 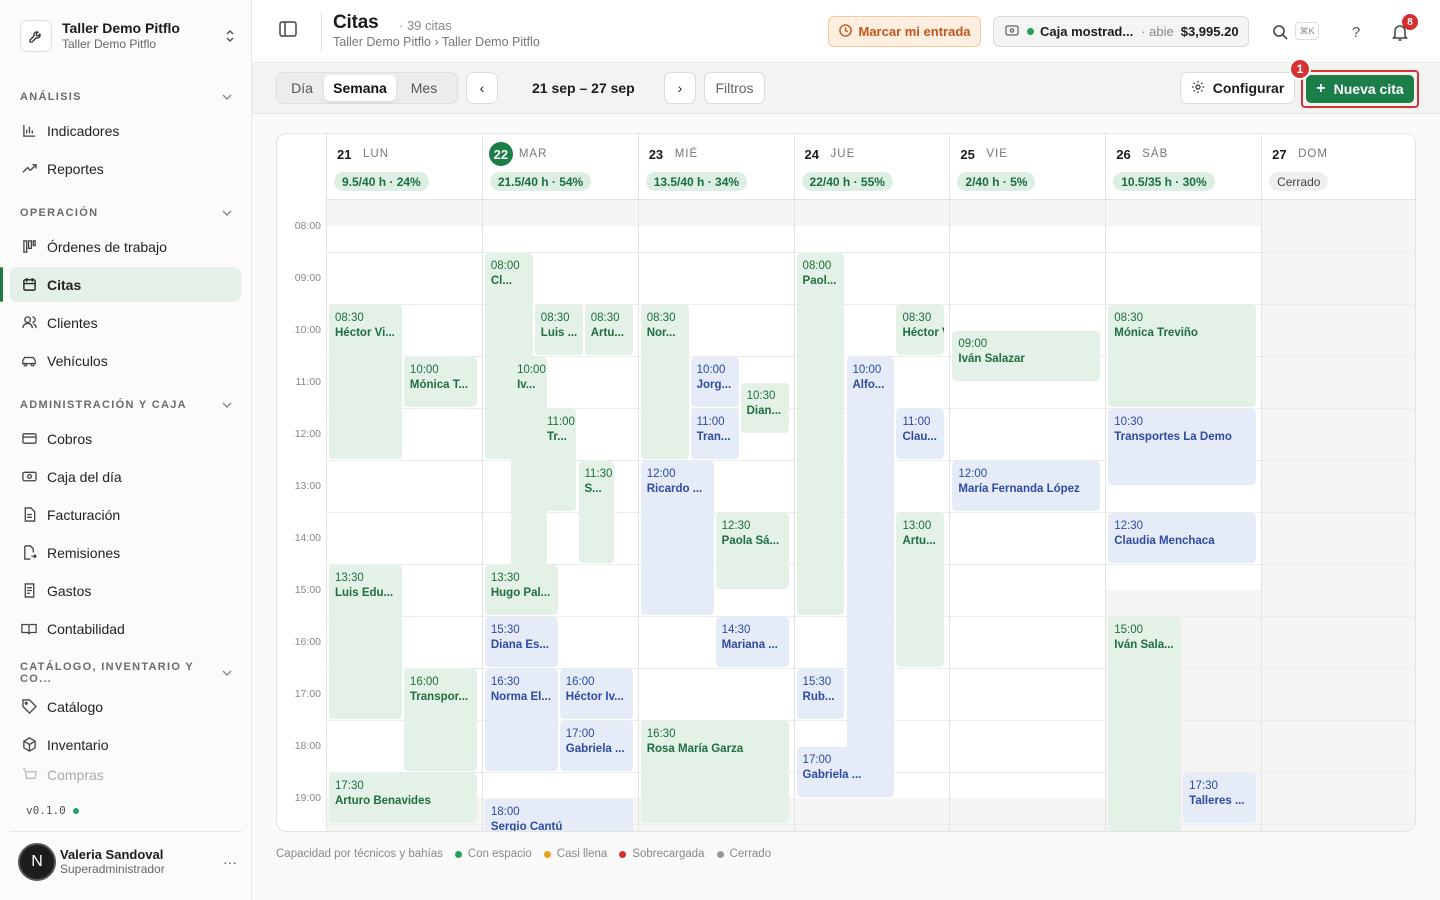 What do you see at coordinates (1129, 526) in the screenshot?
I see `appointment-time: 12:30` at bounding box center [1129, 526].